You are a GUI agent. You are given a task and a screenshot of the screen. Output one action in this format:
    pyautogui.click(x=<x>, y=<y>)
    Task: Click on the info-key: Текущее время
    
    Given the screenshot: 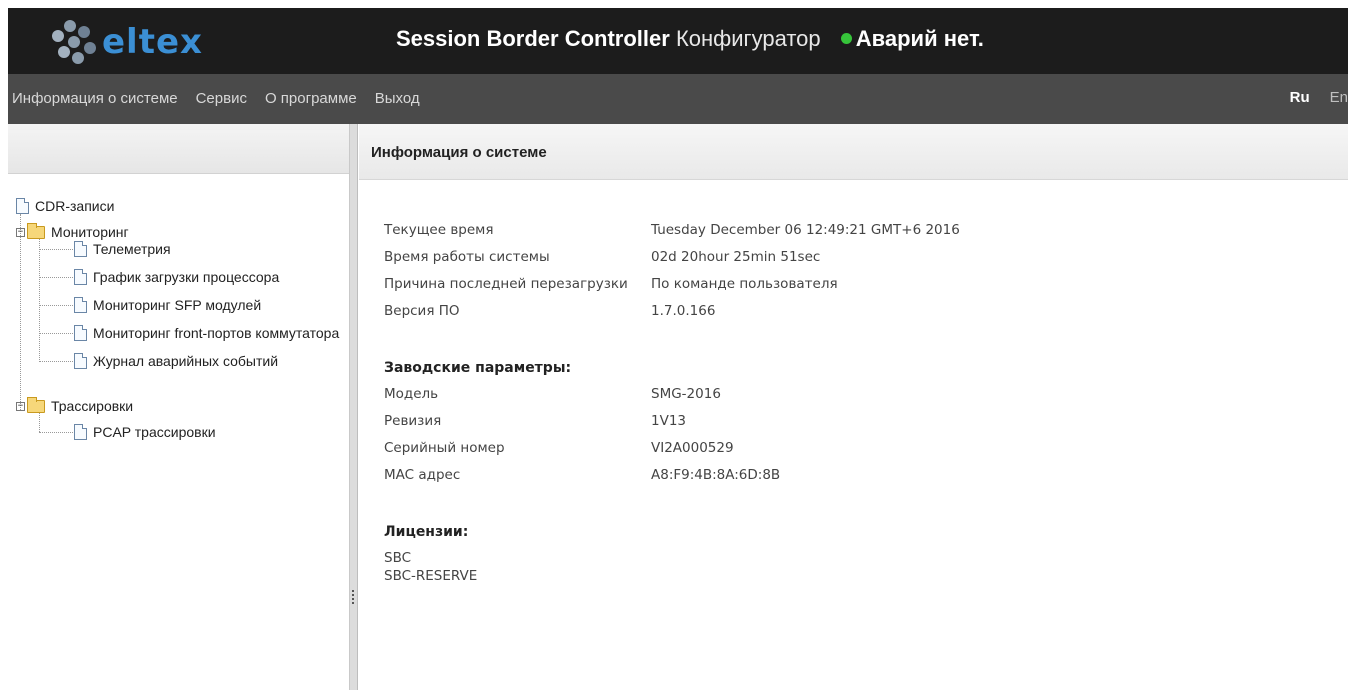 What is the action you would take?
    pyautogui.click(x=439, y=230)
    